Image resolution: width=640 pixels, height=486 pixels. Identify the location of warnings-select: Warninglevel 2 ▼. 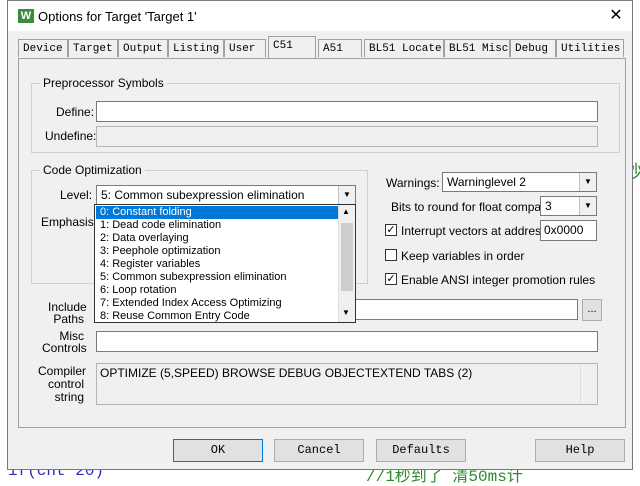
(519, 182).